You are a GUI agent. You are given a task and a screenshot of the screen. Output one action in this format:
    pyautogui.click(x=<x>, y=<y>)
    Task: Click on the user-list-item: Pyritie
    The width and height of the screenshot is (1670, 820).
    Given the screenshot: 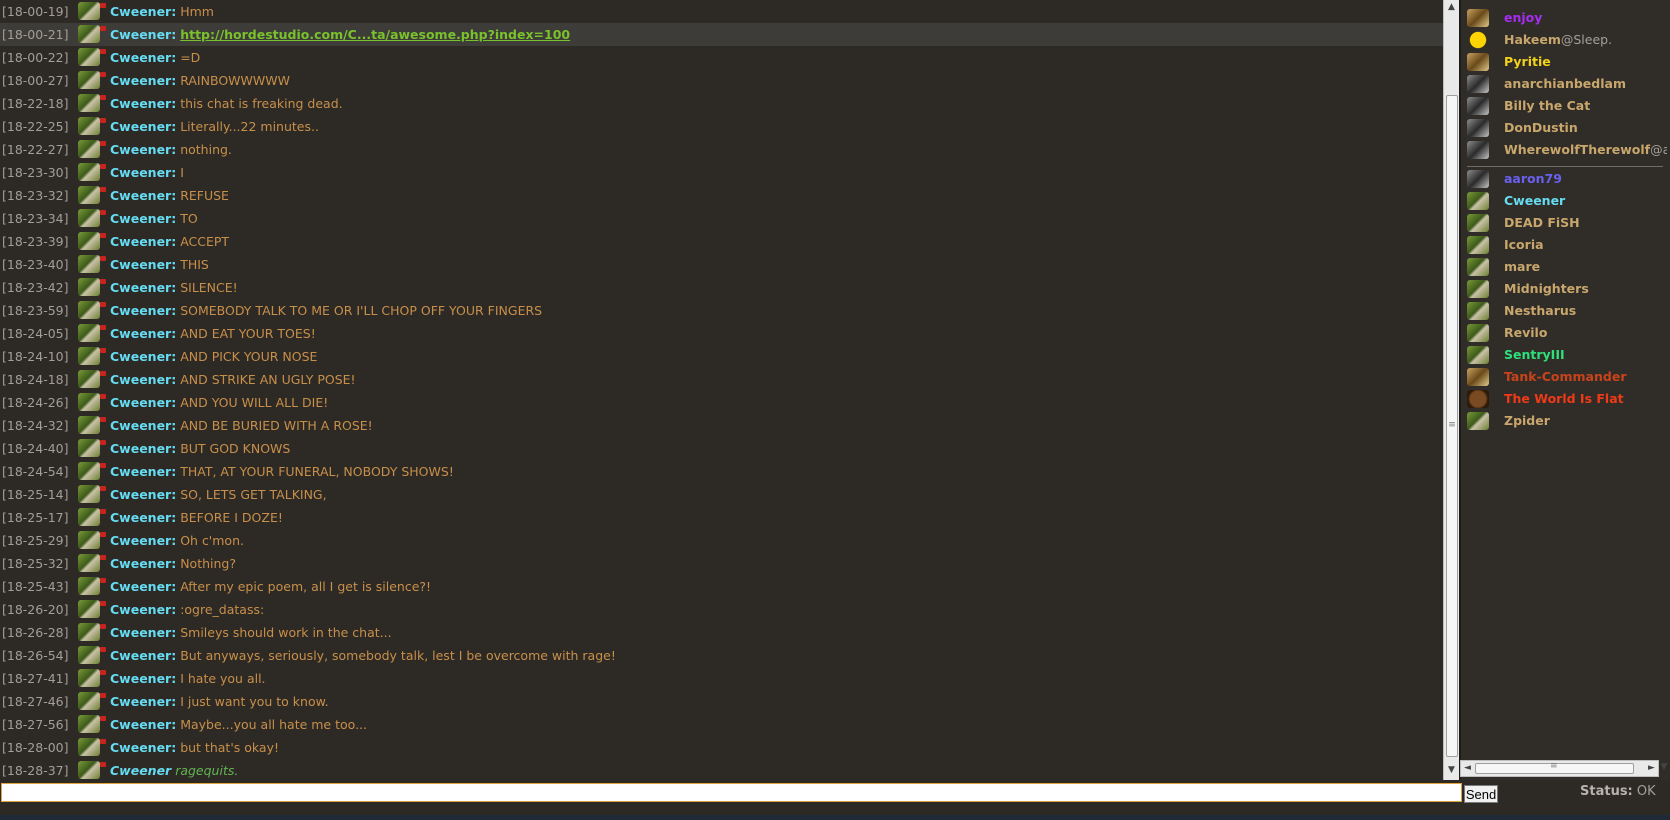 What is the action you would take?
    pyautogui.click(x=1567, y=62)
    